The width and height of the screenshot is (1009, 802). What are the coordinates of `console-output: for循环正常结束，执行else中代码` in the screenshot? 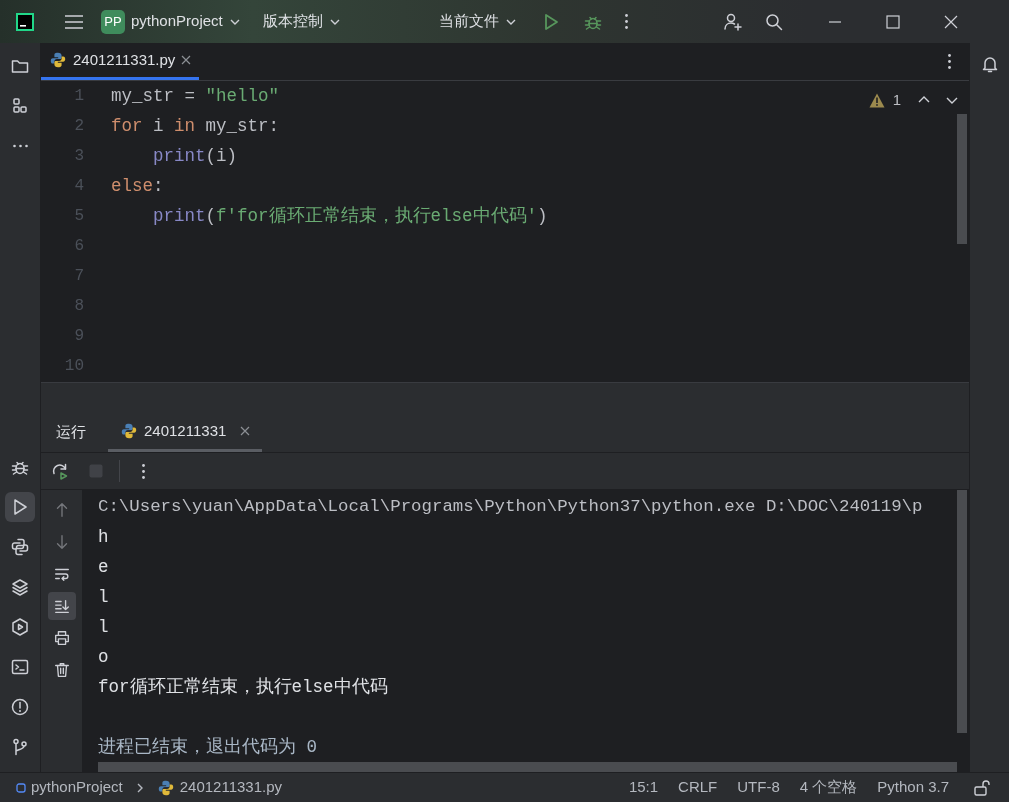 It's located at (243, 687).